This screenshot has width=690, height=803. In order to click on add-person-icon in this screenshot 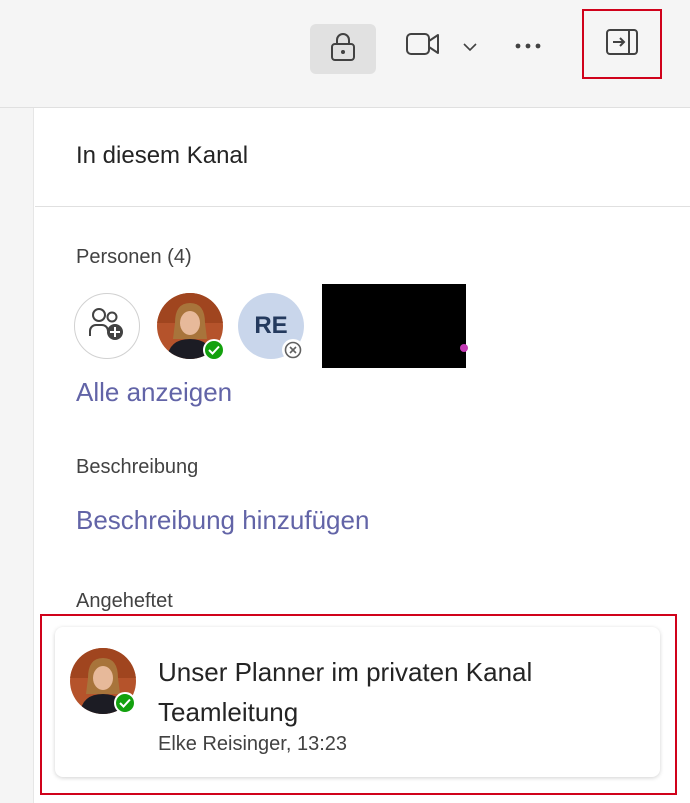, I will do `click(107, 326)`.